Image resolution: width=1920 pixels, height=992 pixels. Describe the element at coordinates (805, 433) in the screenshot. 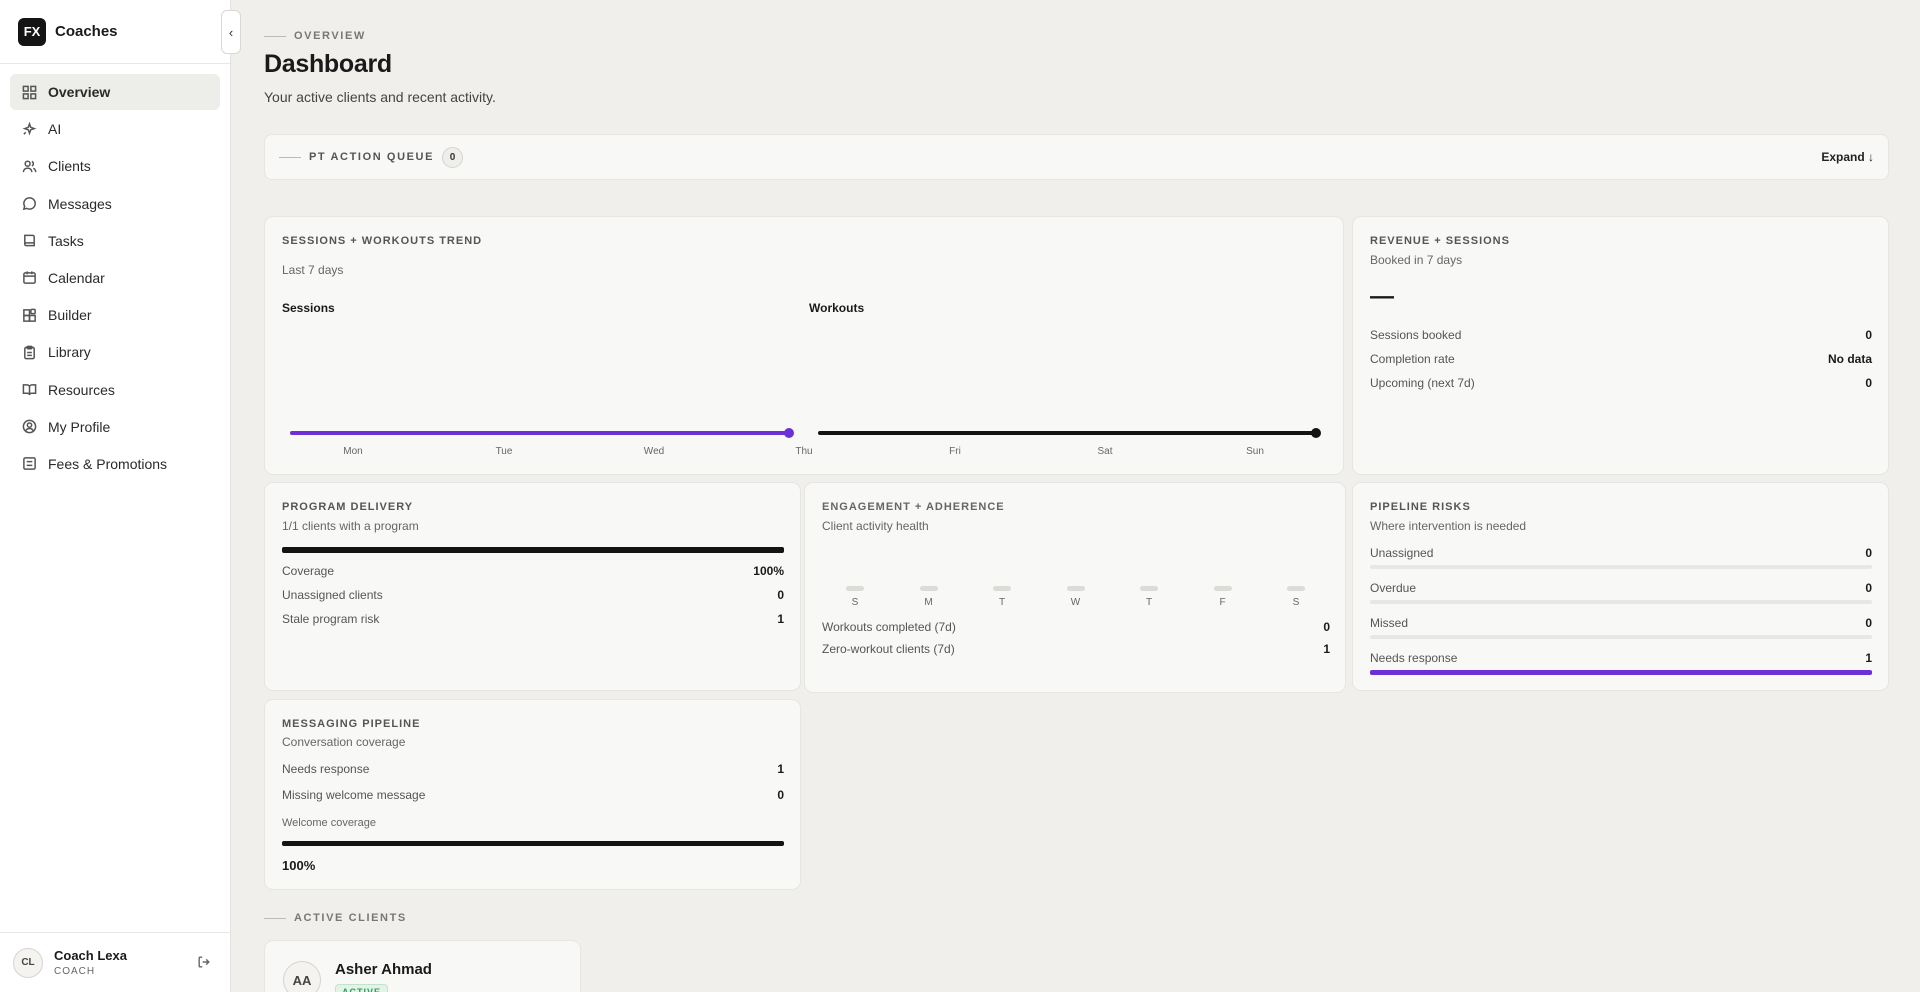

I see `trend-chart` at that location.